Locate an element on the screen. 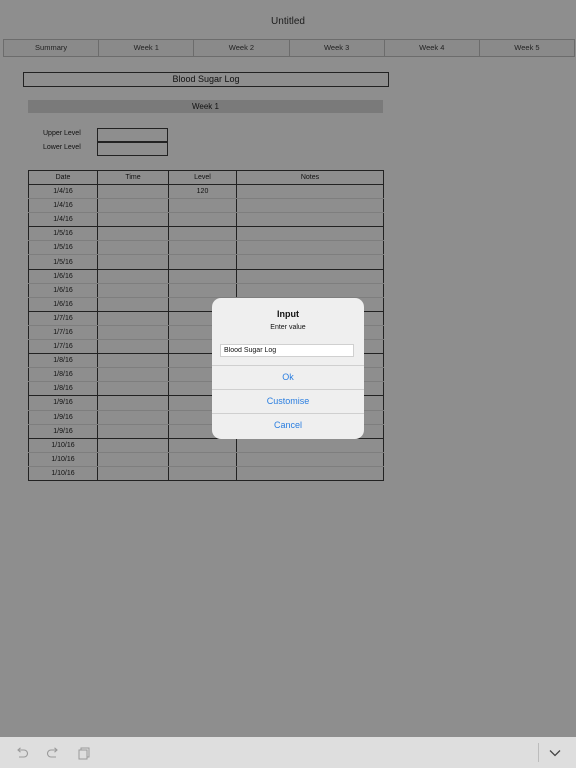 Image resolution: width=576 pixels, height=768 pixels. sheet-title-cell: Blood Sugar Log is located at coordinates (206, 79).